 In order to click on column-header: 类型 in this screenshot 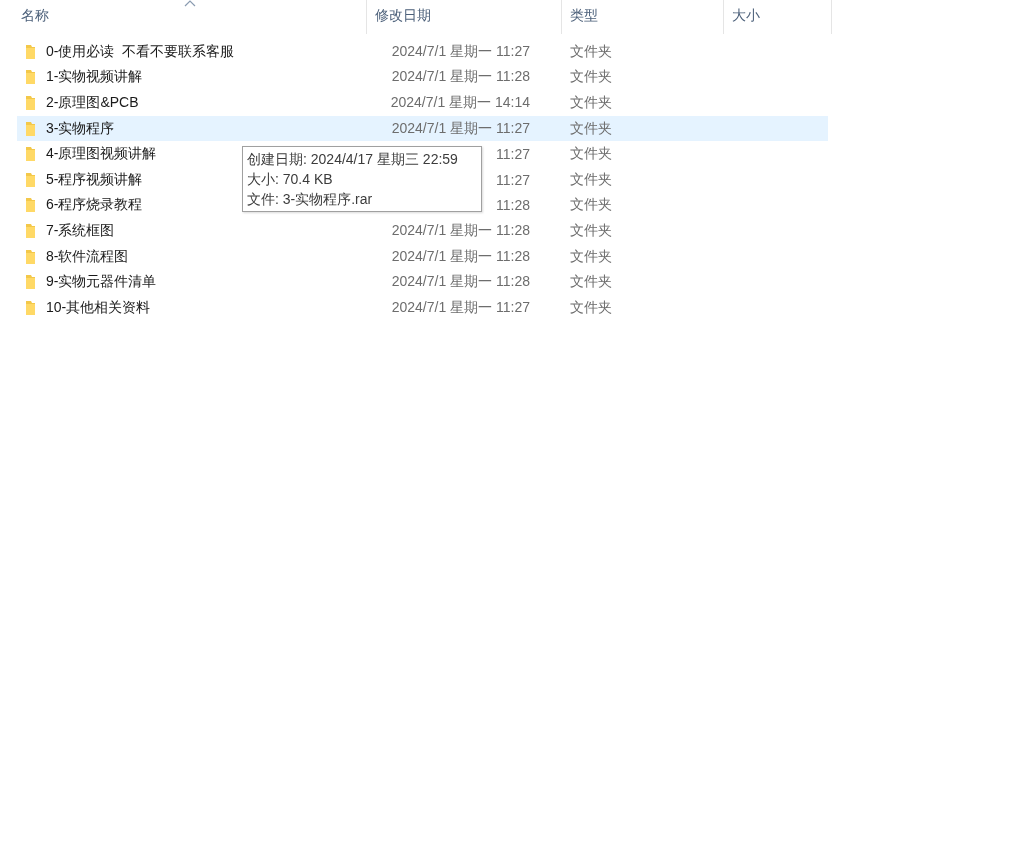, I will do `click(643, 17)`.